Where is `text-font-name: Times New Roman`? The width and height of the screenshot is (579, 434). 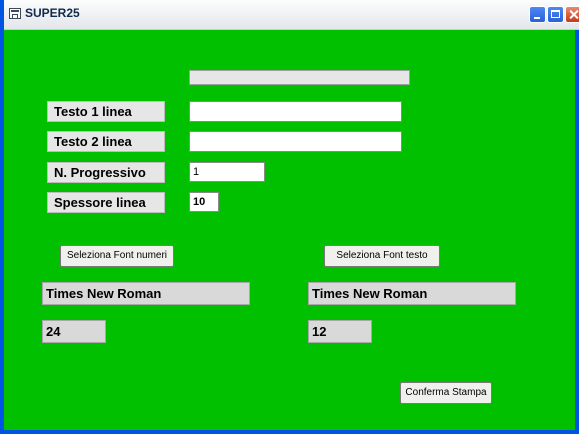 text-font-name: Times New Roman is located at coordinates (412, 293).